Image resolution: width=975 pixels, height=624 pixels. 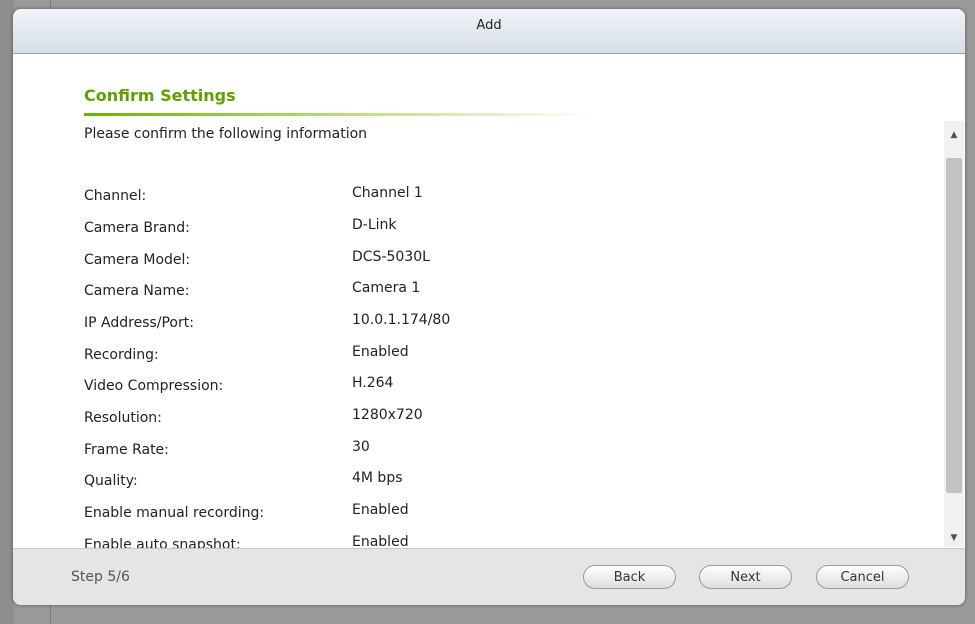 What do you see at coordinates (121, 355) in the screenshot?
I see `setting-label: Recording:` at bounding box center [121, 355].